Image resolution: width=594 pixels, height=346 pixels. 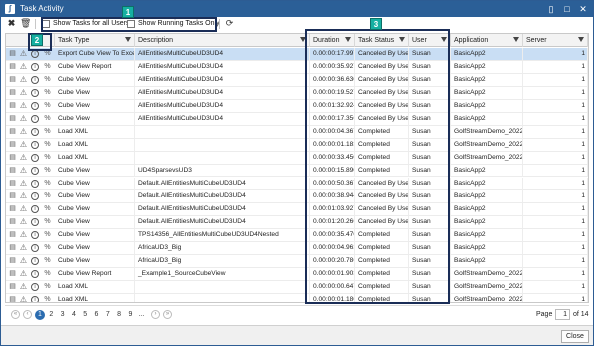 What do you see at coordinates (10, 9) in the screenshot?
I see `task-activity-app-icon: ʃ` at bounding box center [10, 9].